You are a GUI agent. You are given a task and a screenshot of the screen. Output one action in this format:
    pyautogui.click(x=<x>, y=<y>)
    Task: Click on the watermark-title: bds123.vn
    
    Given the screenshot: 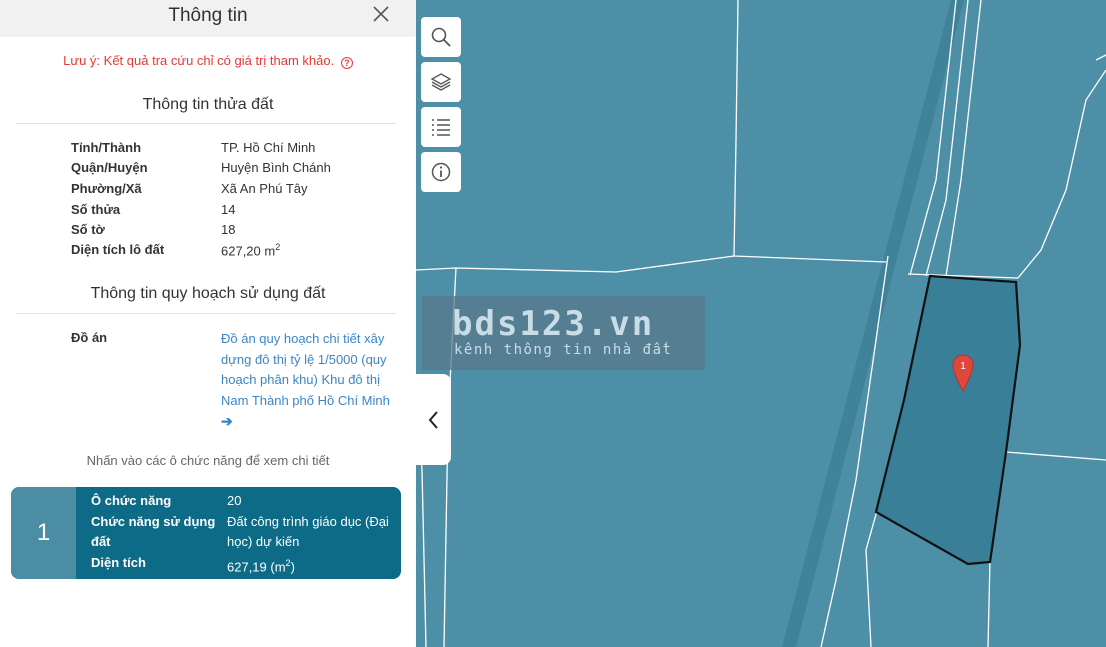 What is the action you would take?
    pyautogui.click(x=553, y=324)
    